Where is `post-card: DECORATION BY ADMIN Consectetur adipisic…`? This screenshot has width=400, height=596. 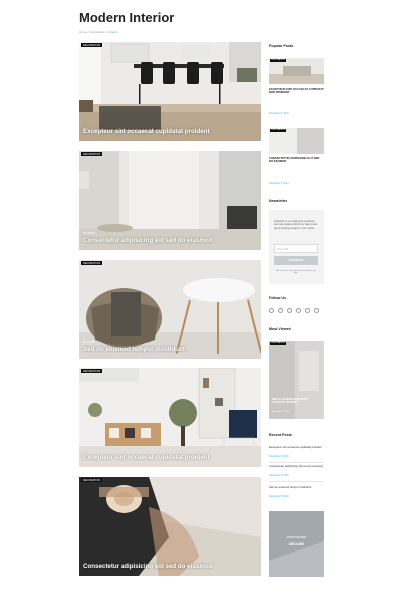
post-card: DECORATION BY ADMIN Consectetur adipisic… is located at coordinates (170, 200).